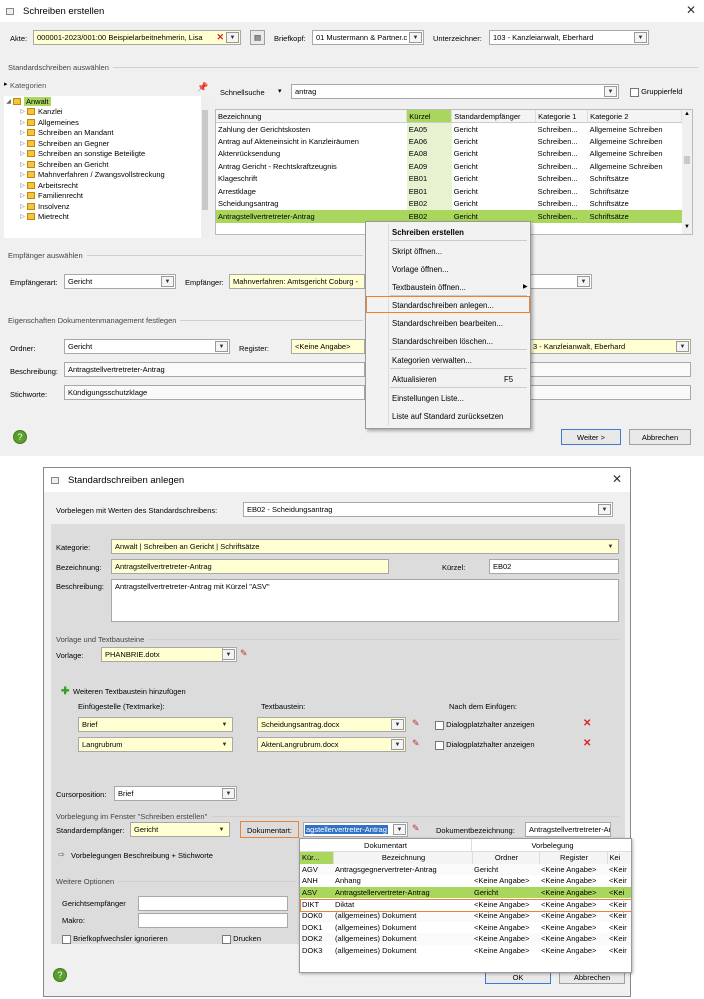 This screenshot has width=704, height=999. Describe the element at coordinates (106, 122) in the screenshot. I see `tree-node: ▷ Allgemeines` at that location.